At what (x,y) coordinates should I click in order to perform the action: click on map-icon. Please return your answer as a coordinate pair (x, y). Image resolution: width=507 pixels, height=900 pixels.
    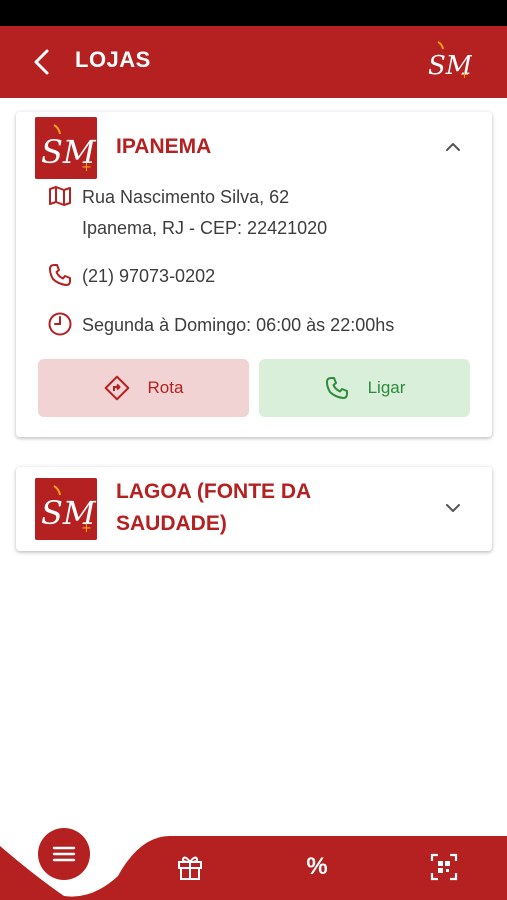
    Looking at the image, I should click on (60, 196).